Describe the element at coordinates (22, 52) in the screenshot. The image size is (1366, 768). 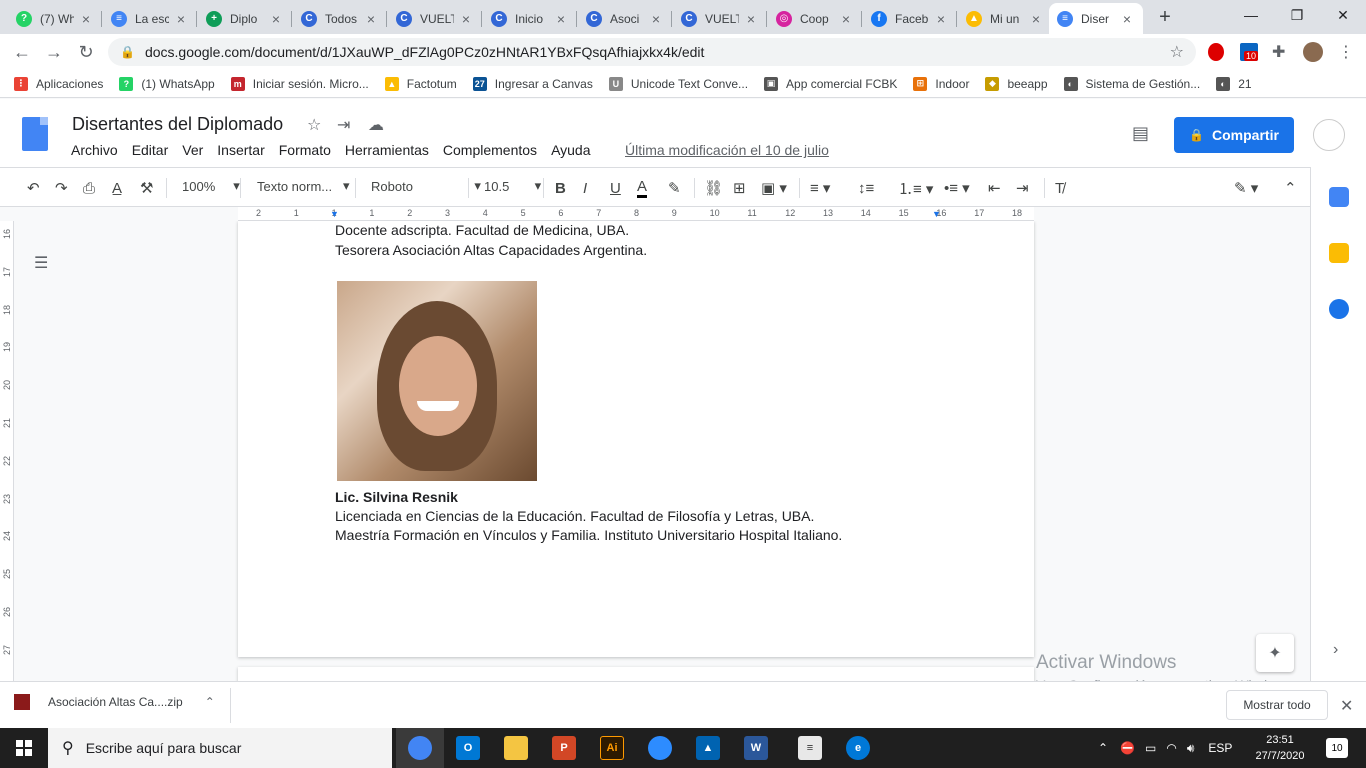
I see `back-button: ←` at that location.